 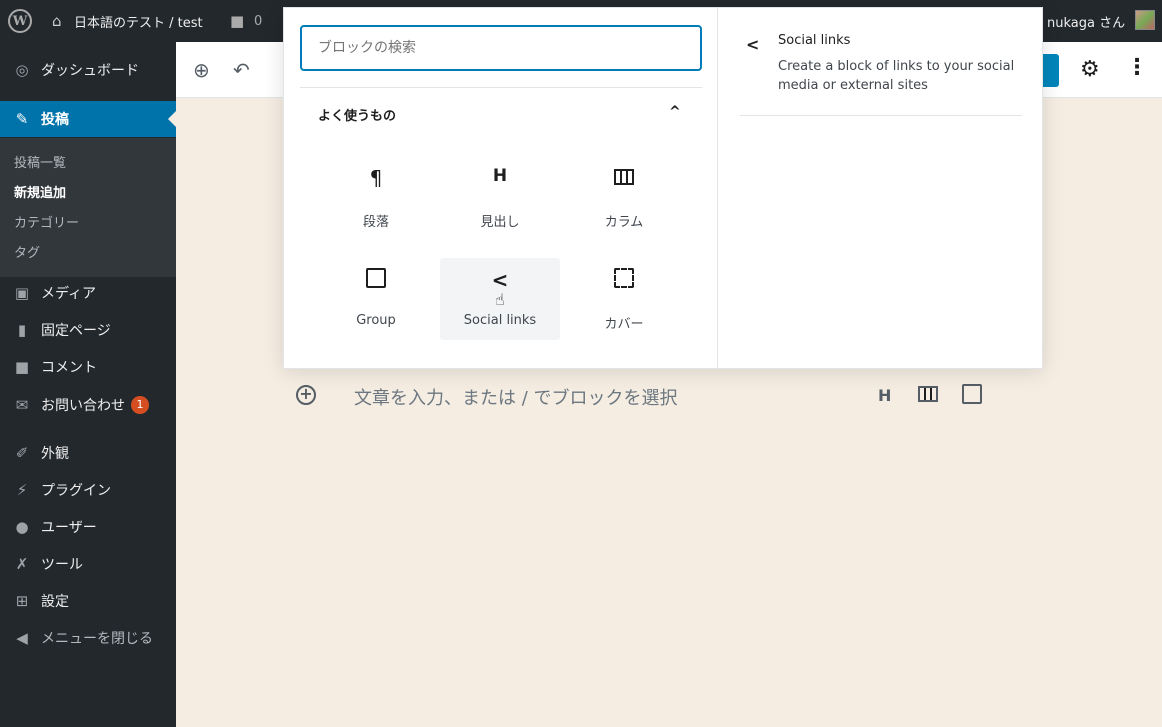 I want to click on block-item-paragraph: ¶ 段落, so click(x=376, y=197).